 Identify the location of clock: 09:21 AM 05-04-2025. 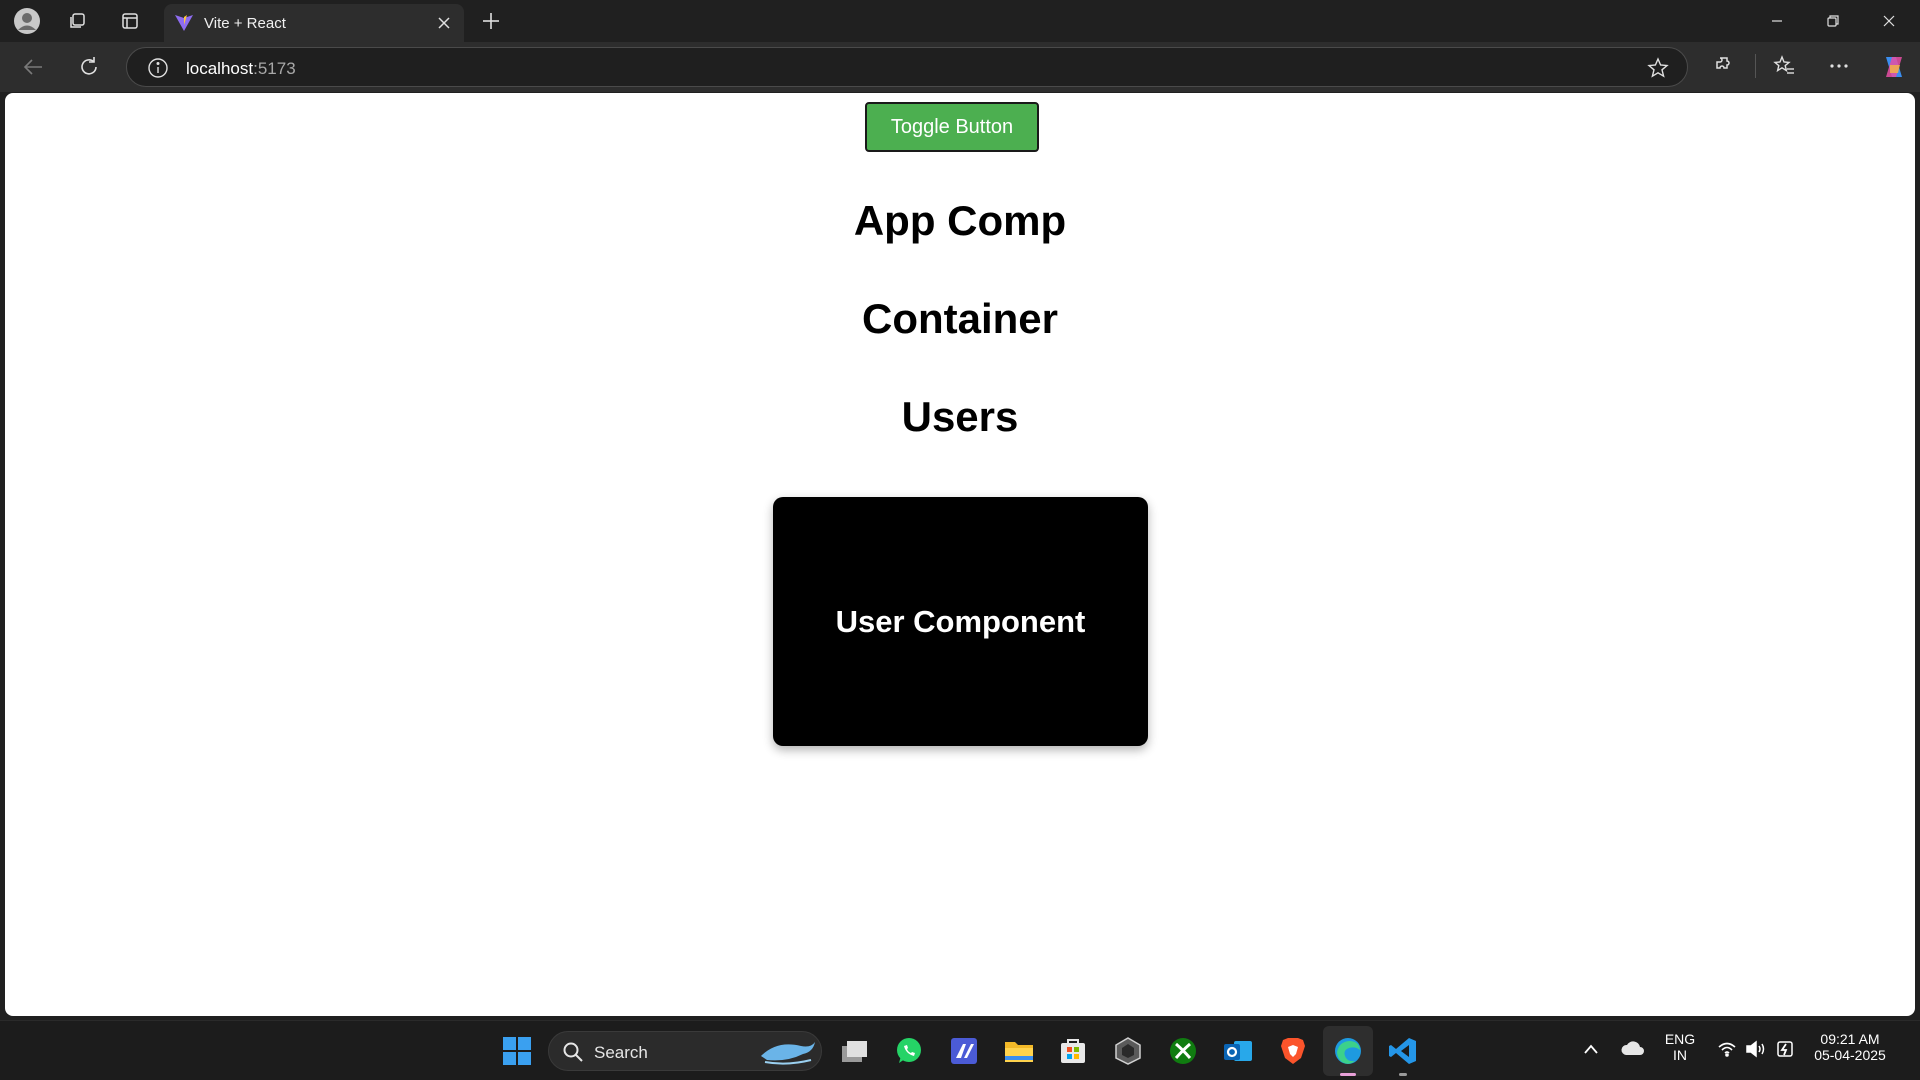
(1850, 1047).